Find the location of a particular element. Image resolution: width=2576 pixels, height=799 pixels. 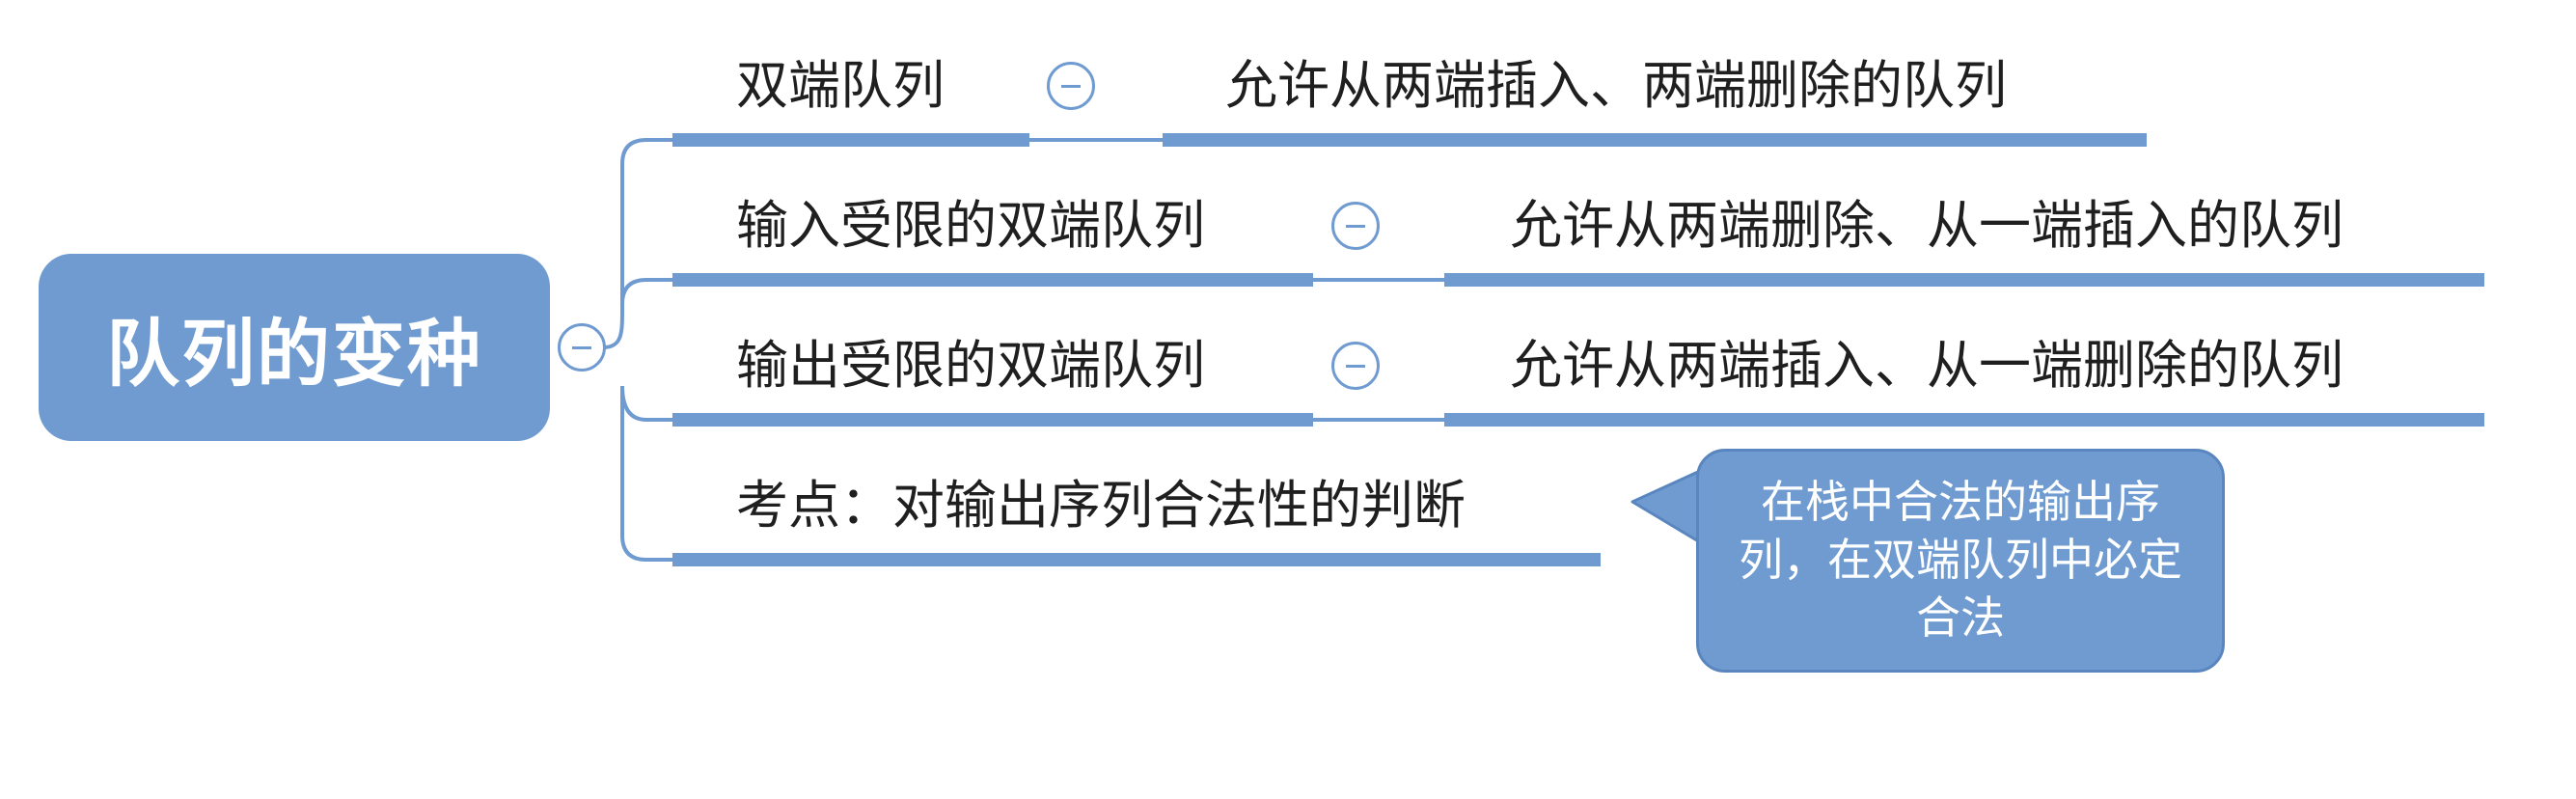

callout-text: 在栈中合法的输出序列，在双端队列中必定合法 is located at coordinates (1961, 560).